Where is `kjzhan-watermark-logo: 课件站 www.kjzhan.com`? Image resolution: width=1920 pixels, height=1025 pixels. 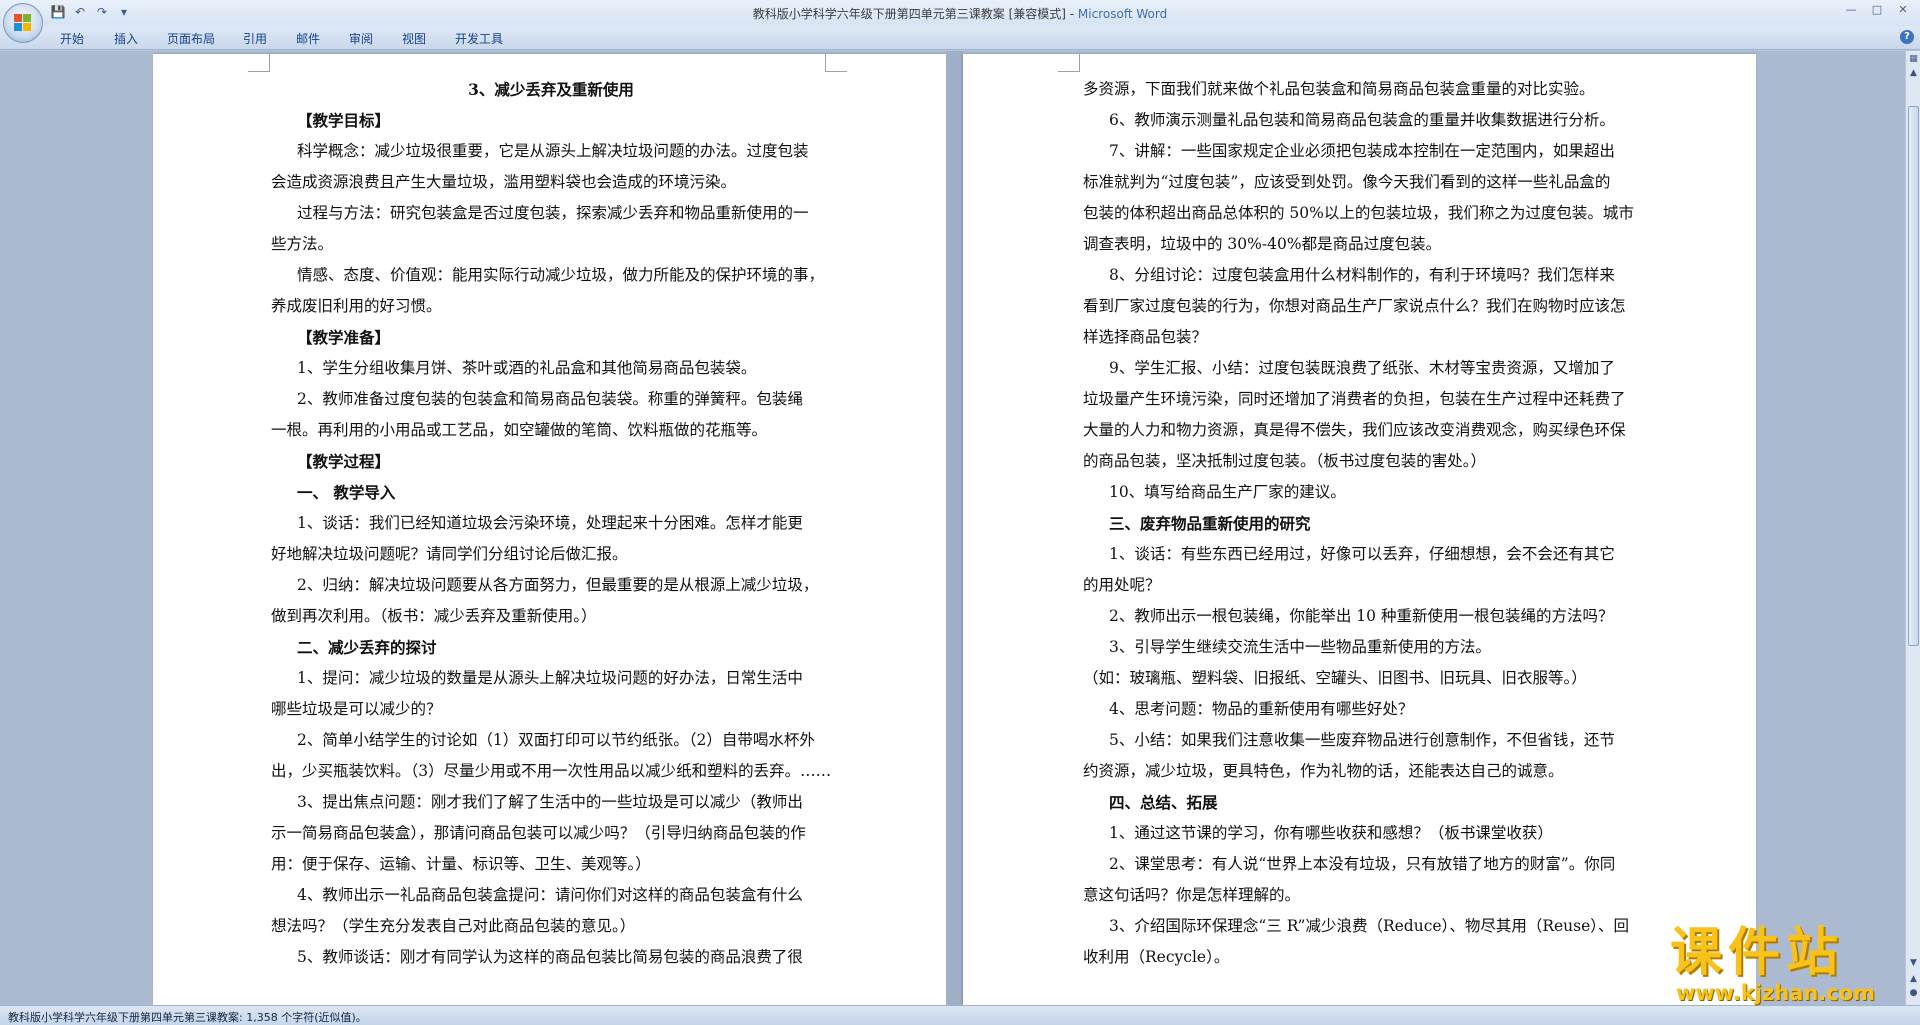
kjzhan-watermark-logo: 课件站 www.kjzhan.com is located at coordinates (1790, 965).